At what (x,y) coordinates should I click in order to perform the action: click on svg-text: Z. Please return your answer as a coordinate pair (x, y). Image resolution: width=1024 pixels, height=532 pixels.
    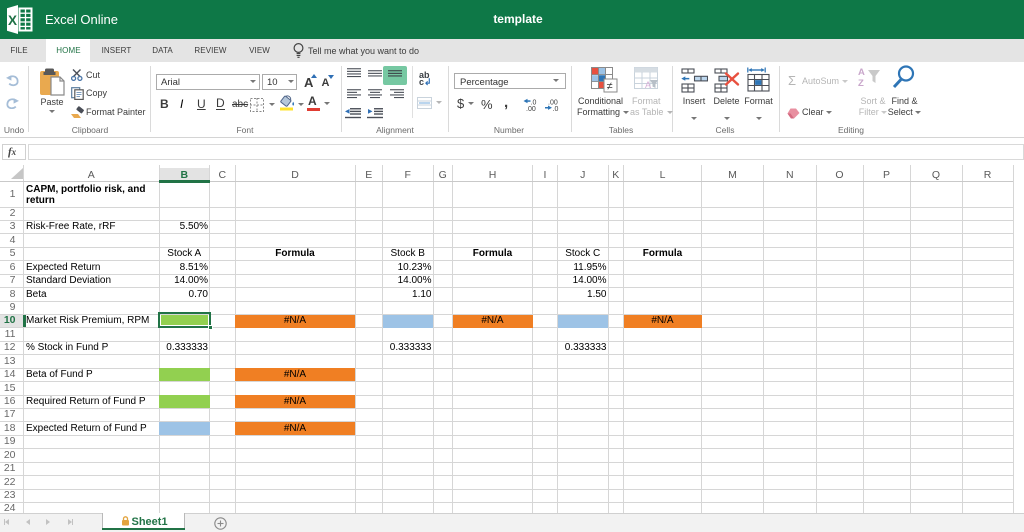
    Looking at the image, I should click on (861, 83).